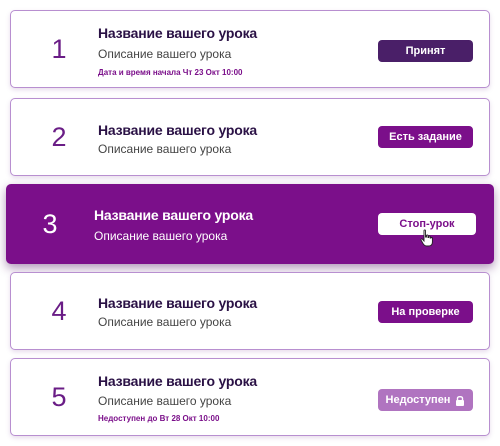 The width and height of the screenshot is (500, 446). Describe the element at coordinates (170, 72) in the screenshot. I see `lesson-start-date: Дата и время начала Чт 23 Окт 10:00` at that location.